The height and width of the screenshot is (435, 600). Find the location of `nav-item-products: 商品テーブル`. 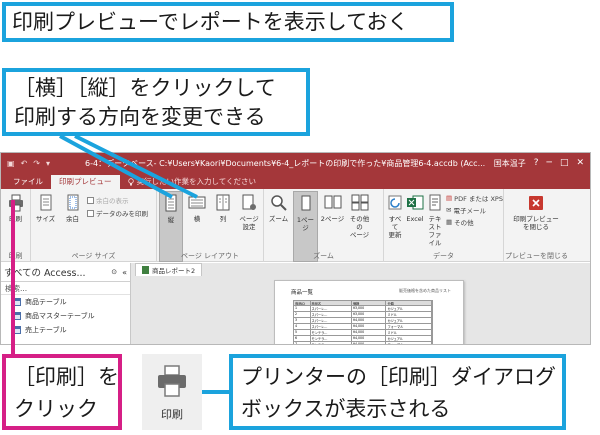

nav-item-products: 商品テーブル is located at coordinates (65, 302).